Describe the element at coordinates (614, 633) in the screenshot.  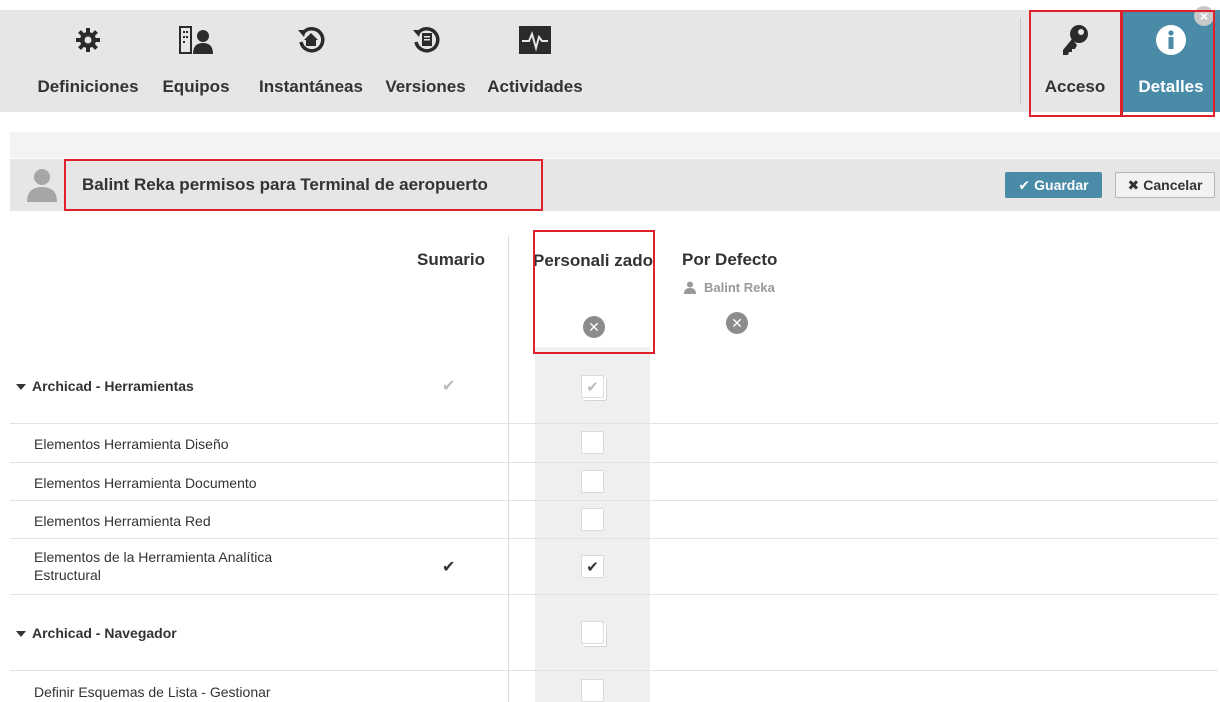
I see `group-row-navegador: Archicad - Navegador` at that location.